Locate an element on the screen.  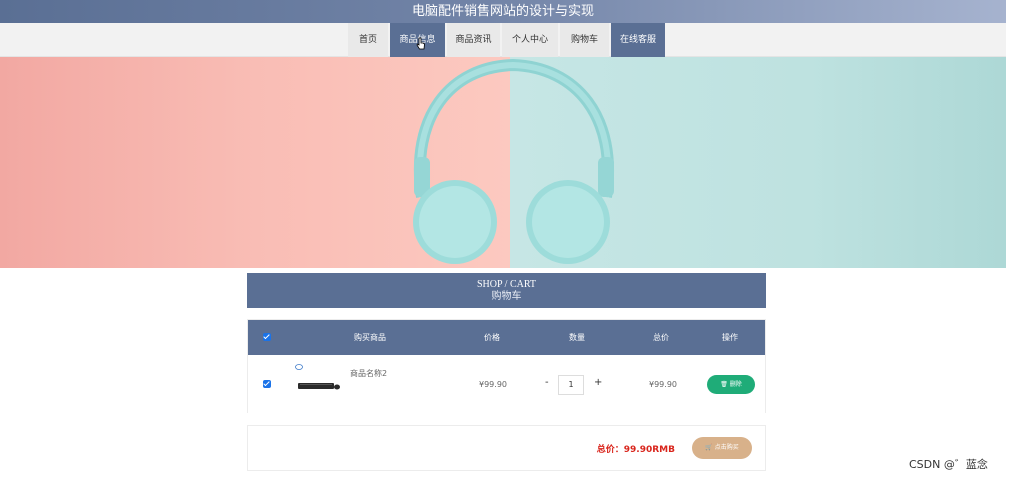
keyboard-mouse-image is located at coordinates (319, 379).